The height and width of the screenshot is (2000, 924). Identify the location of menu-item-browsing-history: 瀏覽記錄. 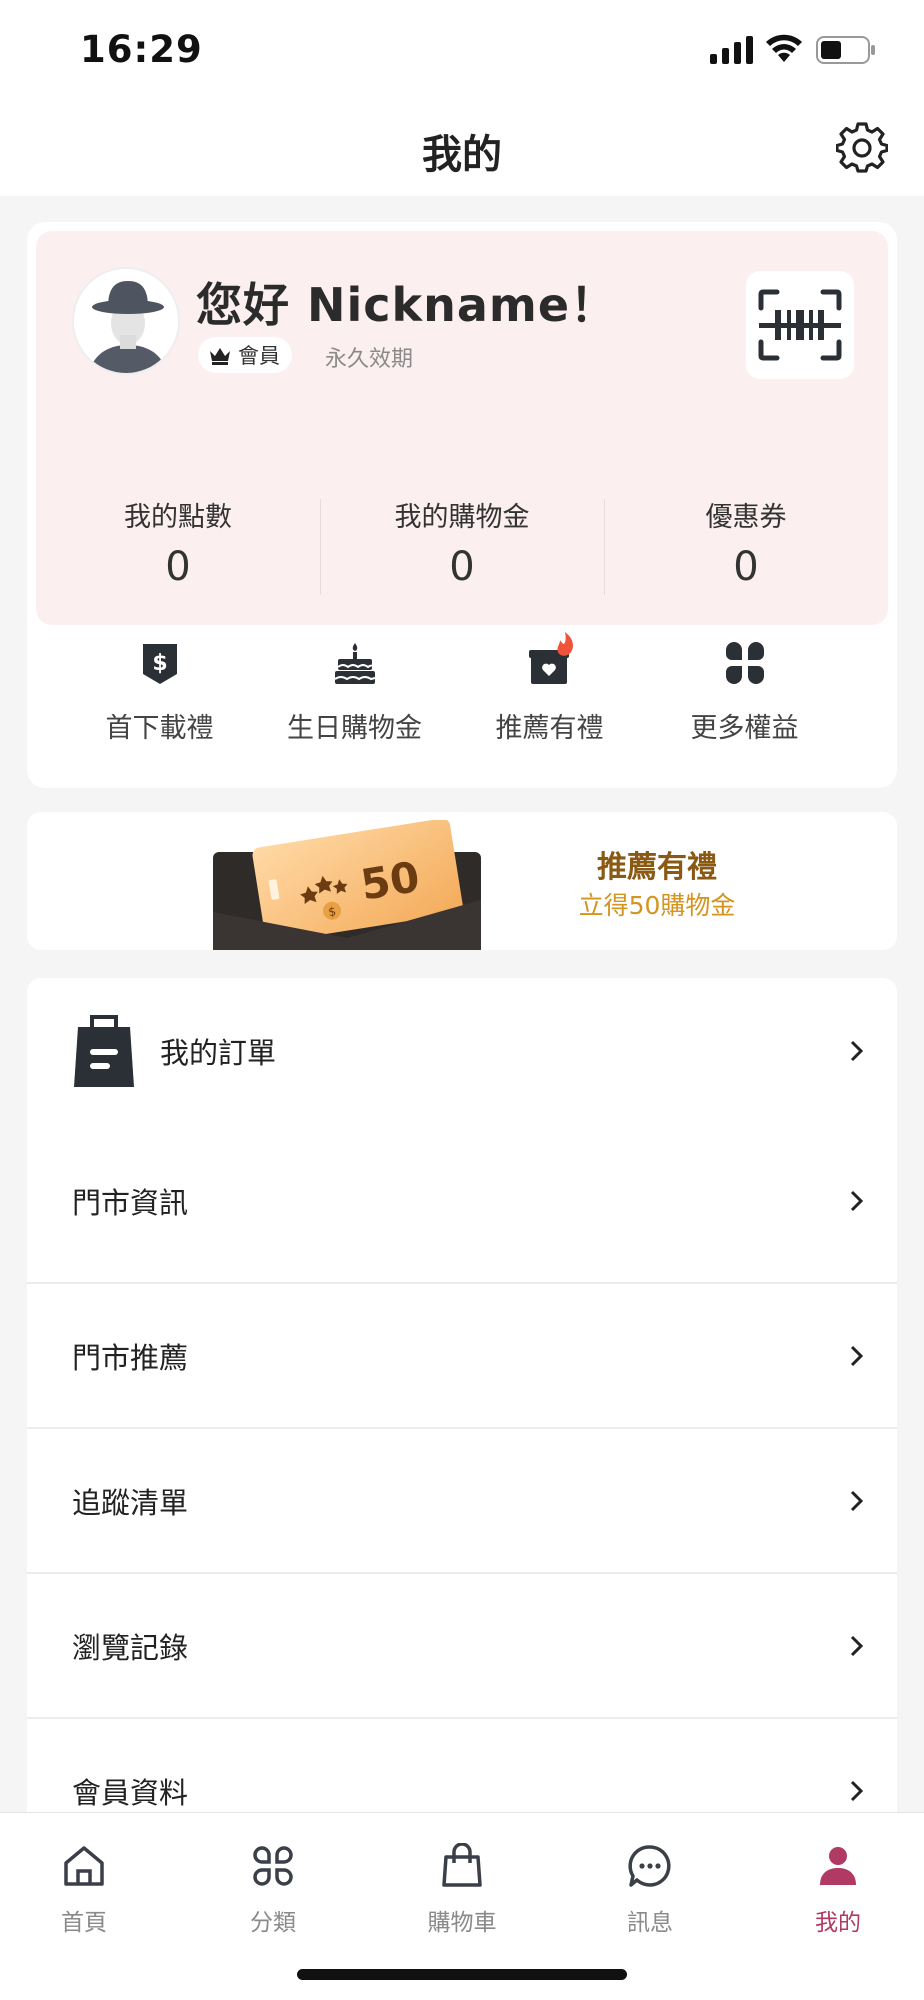
(462, 1644).